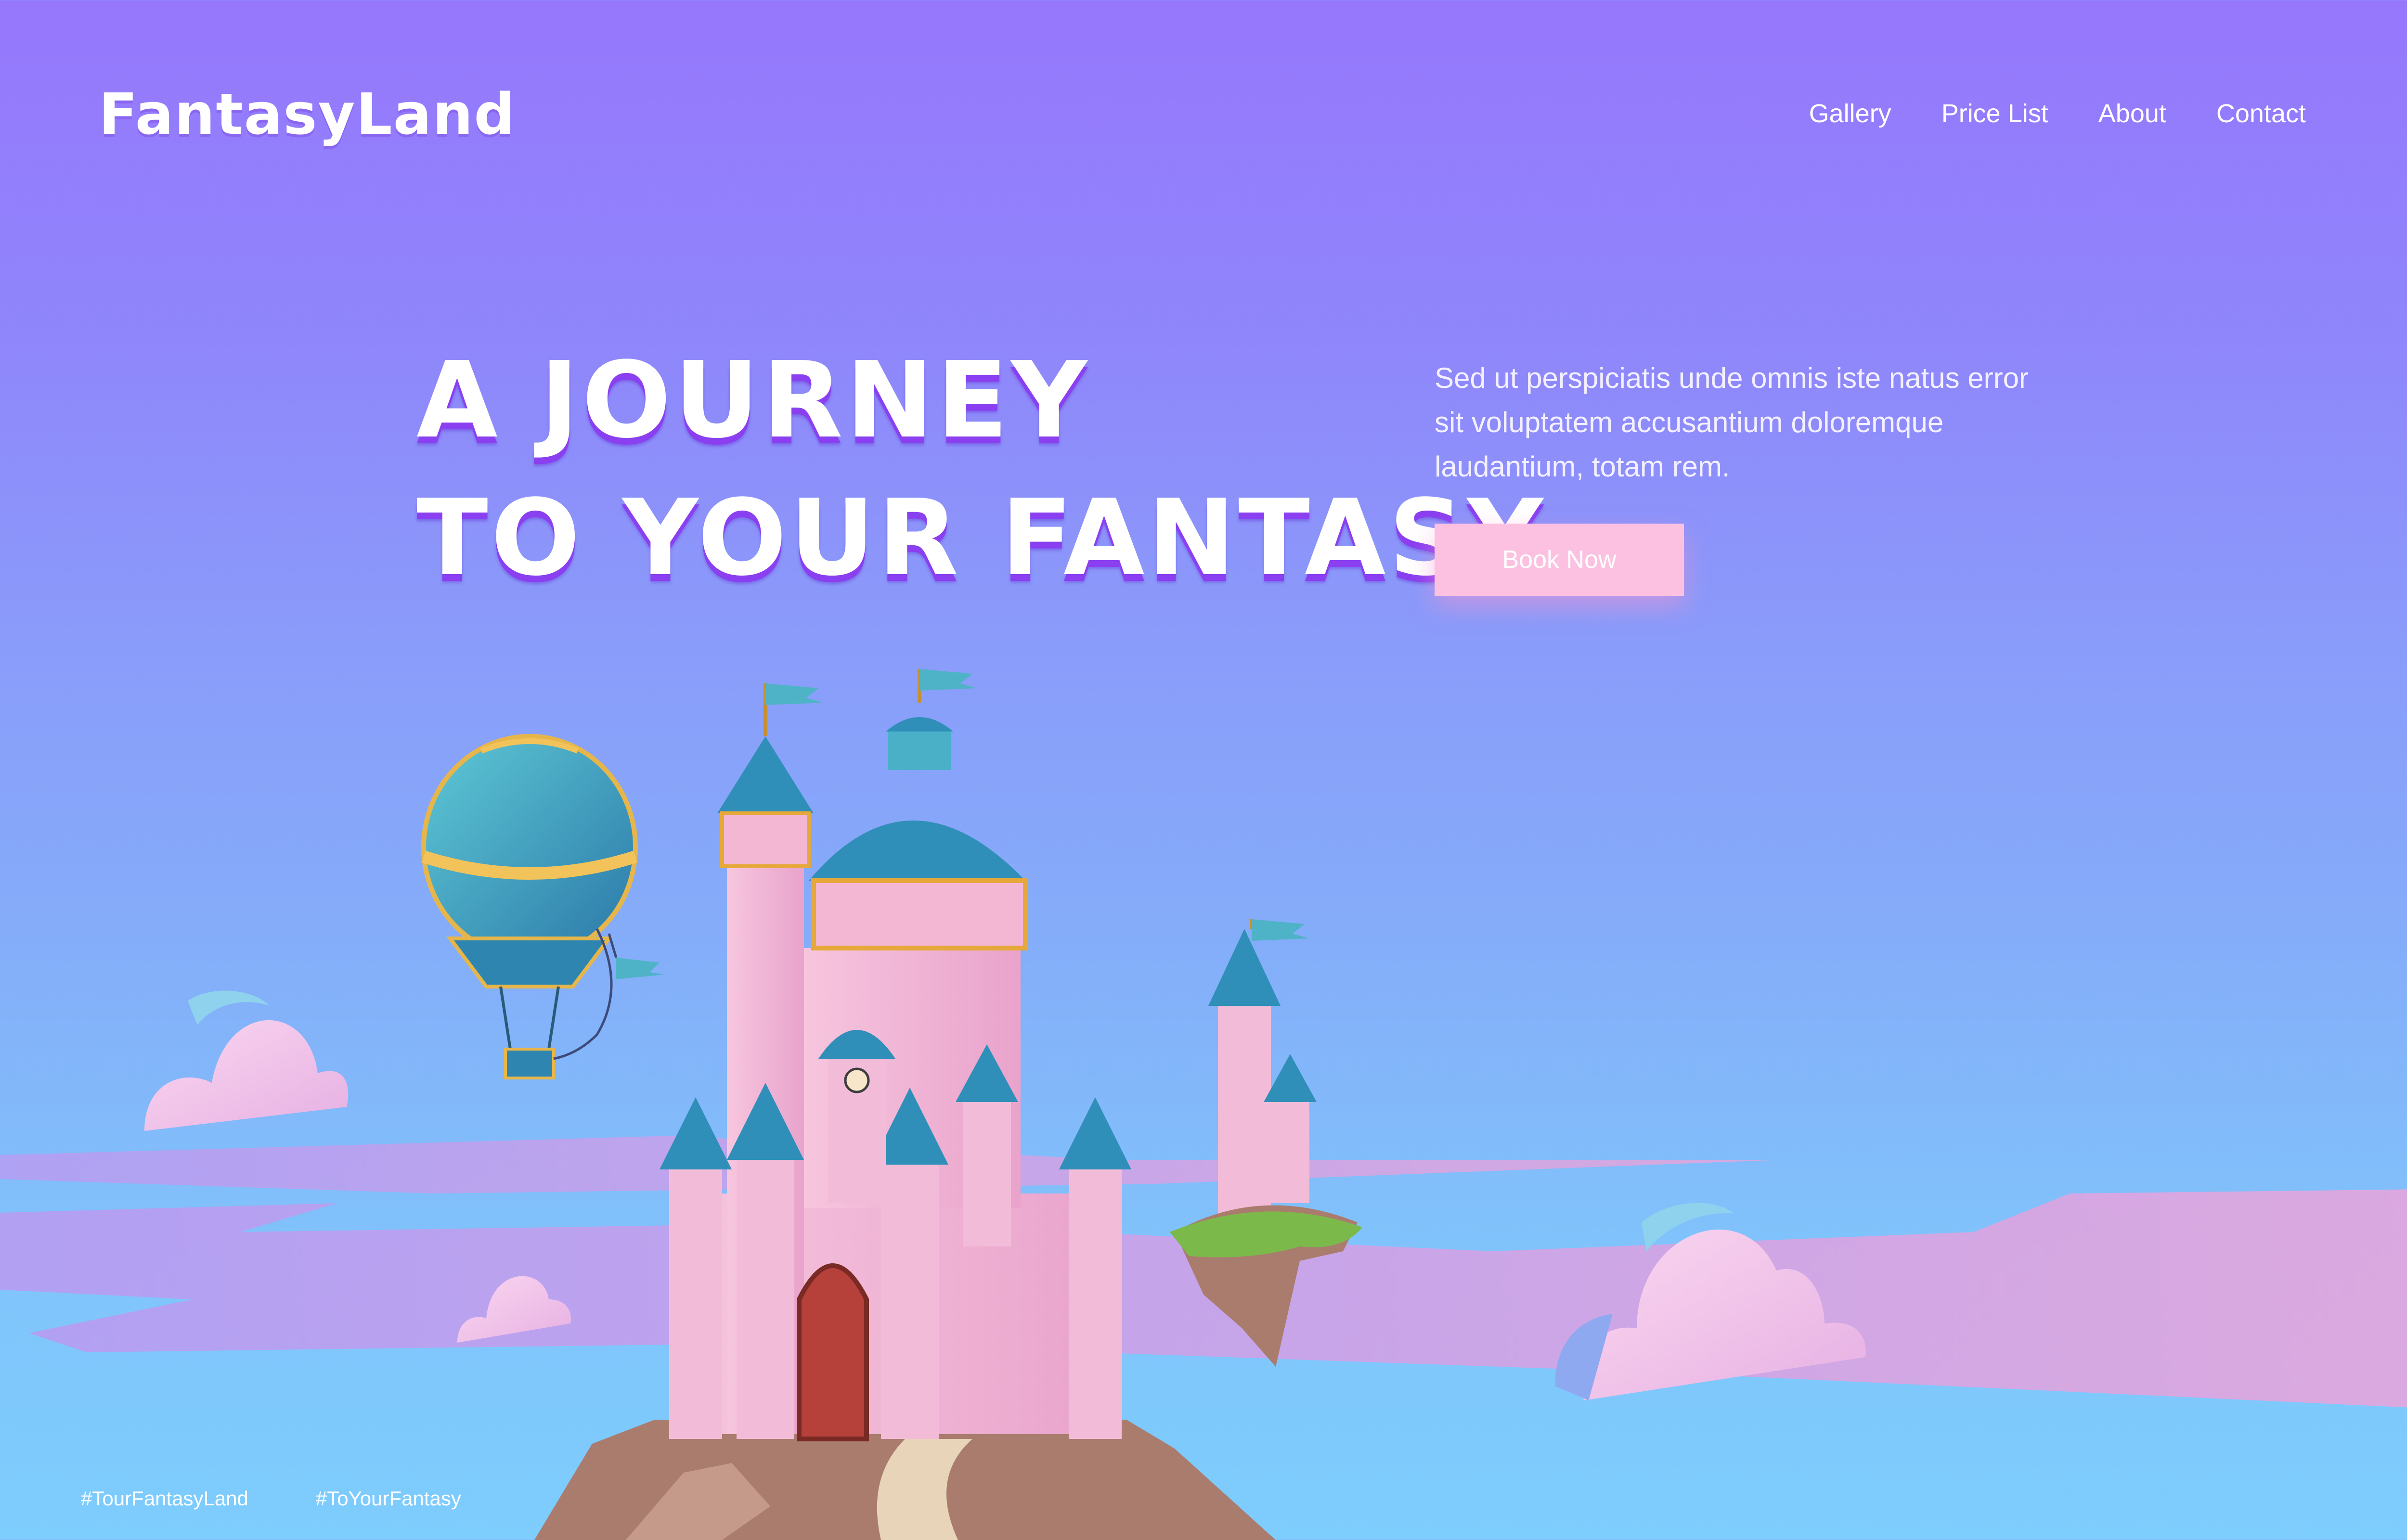 The image size is (2407, 1540). I want to click on hot-air-balloon-icon, so click(542, 906).